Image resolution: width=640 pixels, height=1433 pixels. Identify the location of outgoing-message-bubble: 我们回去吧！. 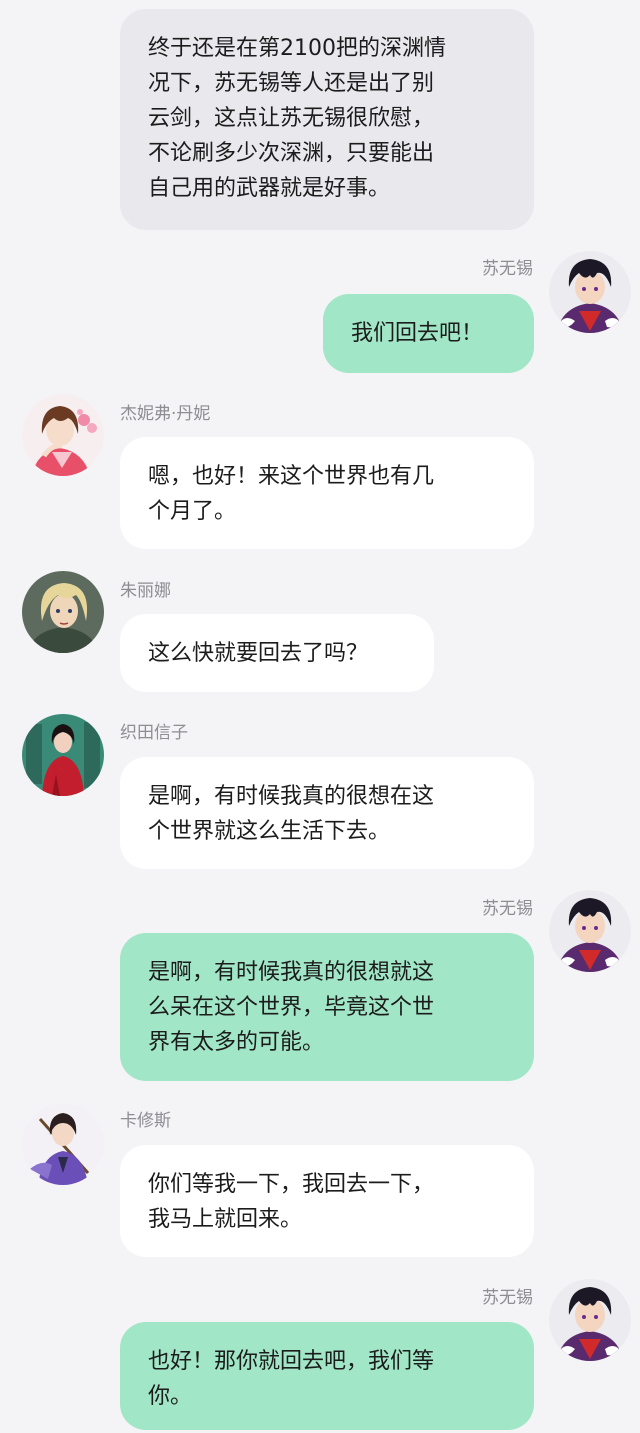
(428, 333).